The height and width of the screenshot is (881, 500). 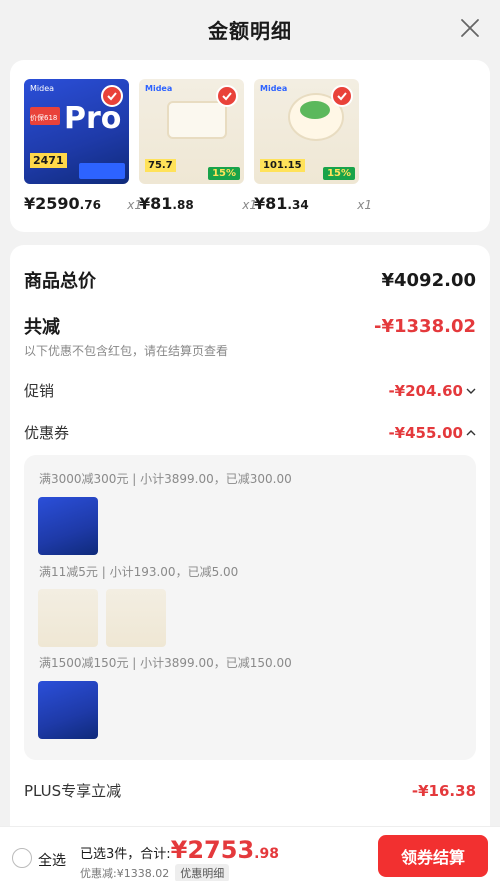 What do you see at coordinates (76, 131) in the screenshot?
I see `product-image: Midea Pro 价保618 2471` at bounding box center [76, 131].